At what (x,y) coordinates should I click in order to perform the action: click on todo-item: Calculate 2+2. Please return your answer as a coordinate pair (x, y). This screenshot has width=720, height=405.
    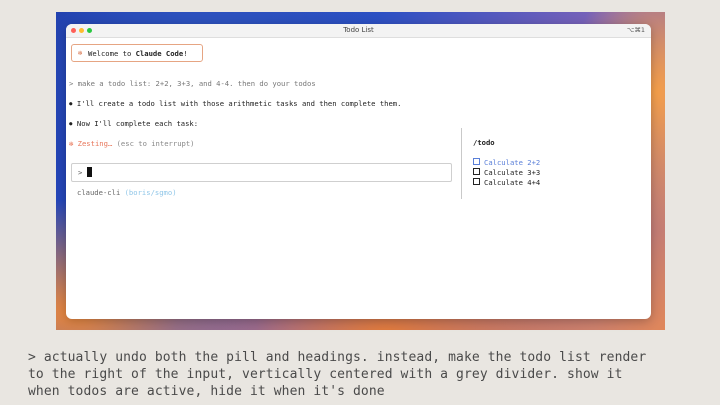
    Looking at the image, I should click on (506, 162).